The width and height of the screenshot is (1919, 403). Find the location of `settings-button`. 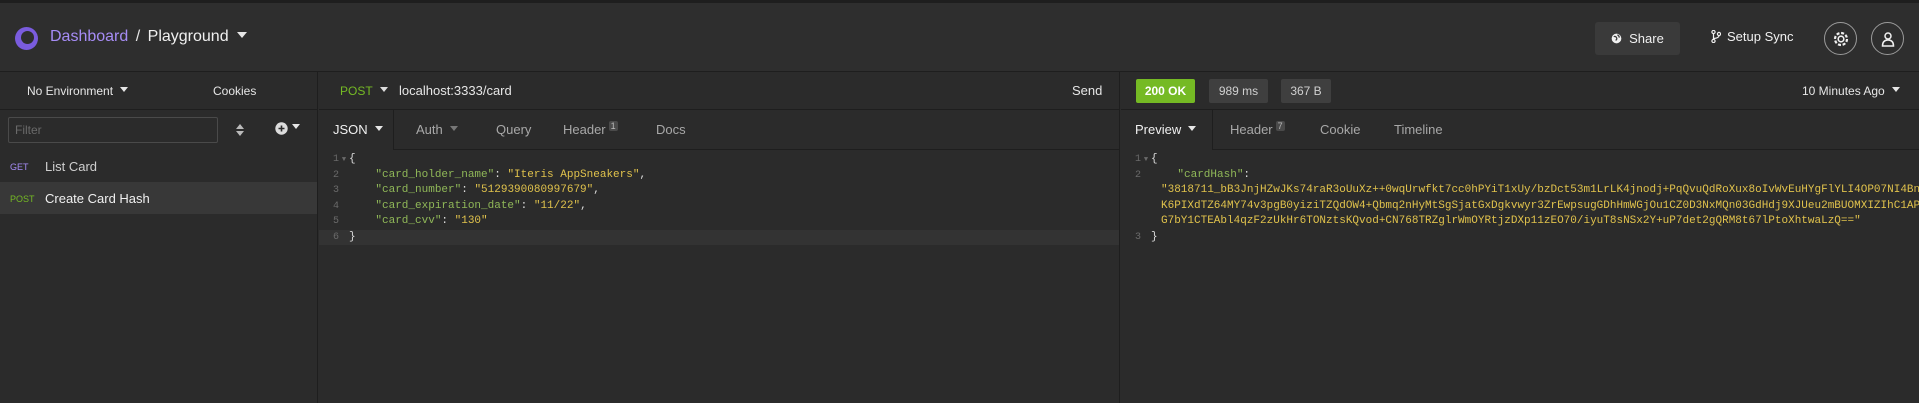

settings-button is located at coordinates (1840, 38).